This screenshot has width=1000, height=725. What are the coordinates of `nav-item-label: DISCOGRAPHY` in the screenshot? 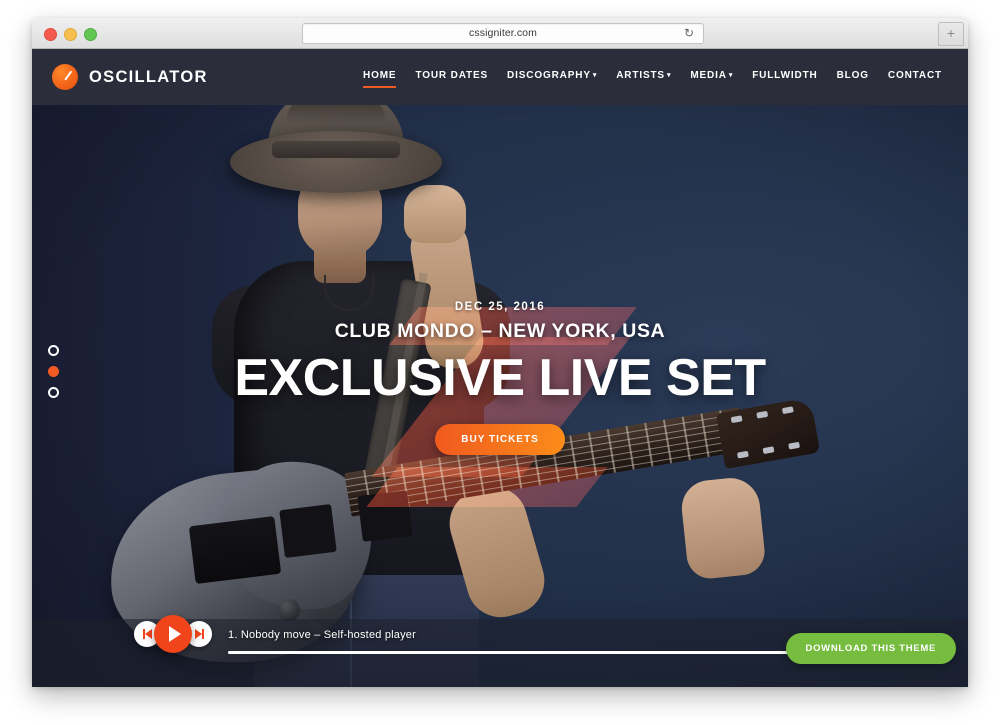 It's located at (549, 75).